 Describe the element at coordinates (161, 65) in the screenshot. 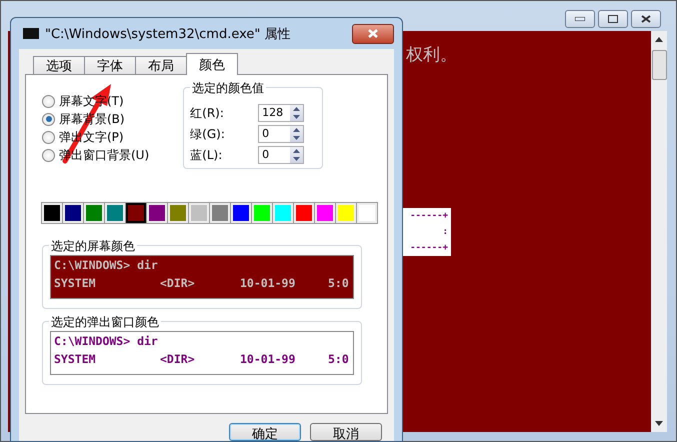

I see `tab: 布局` at that location.